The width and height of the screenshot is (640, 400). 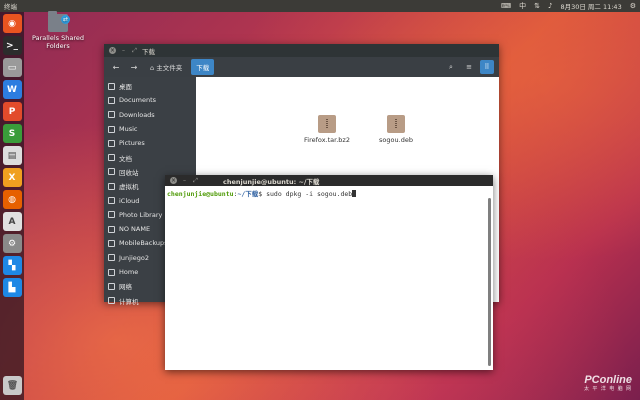 What do you see at coordinates (329, 180) in the screenshot?
I see `terminal-titlebar: × – ⤢ chenjunjie@ubuntu: ~/下载` at bounding box center [329, 180].